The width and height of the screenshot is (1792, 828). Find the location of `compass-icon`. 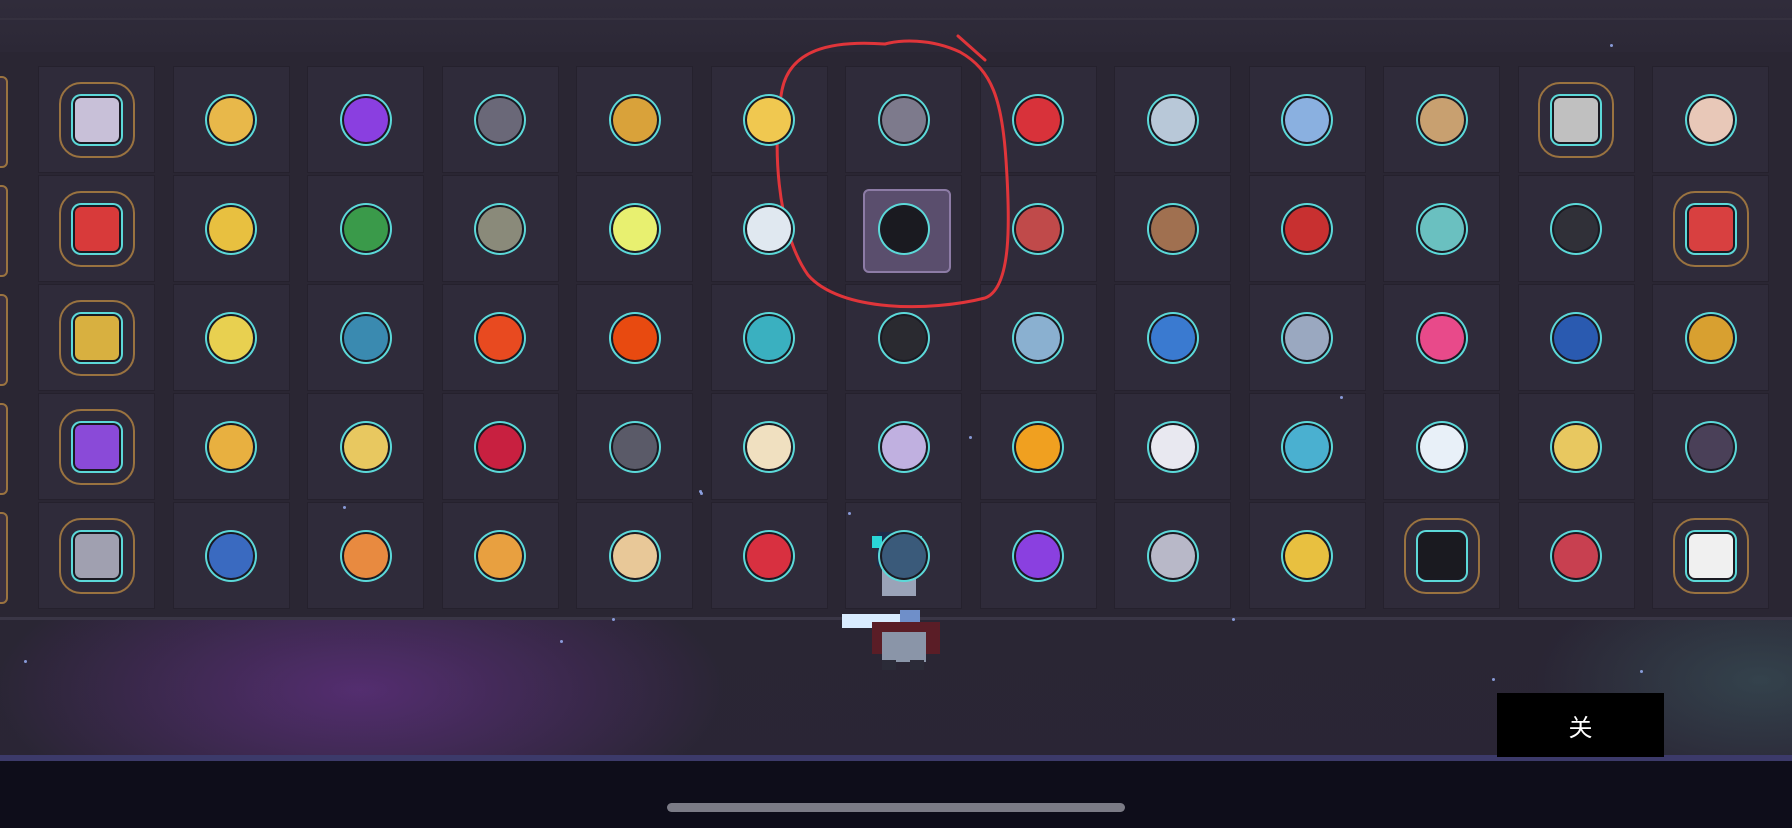

compass-icon is located at coordinates (634, 446).